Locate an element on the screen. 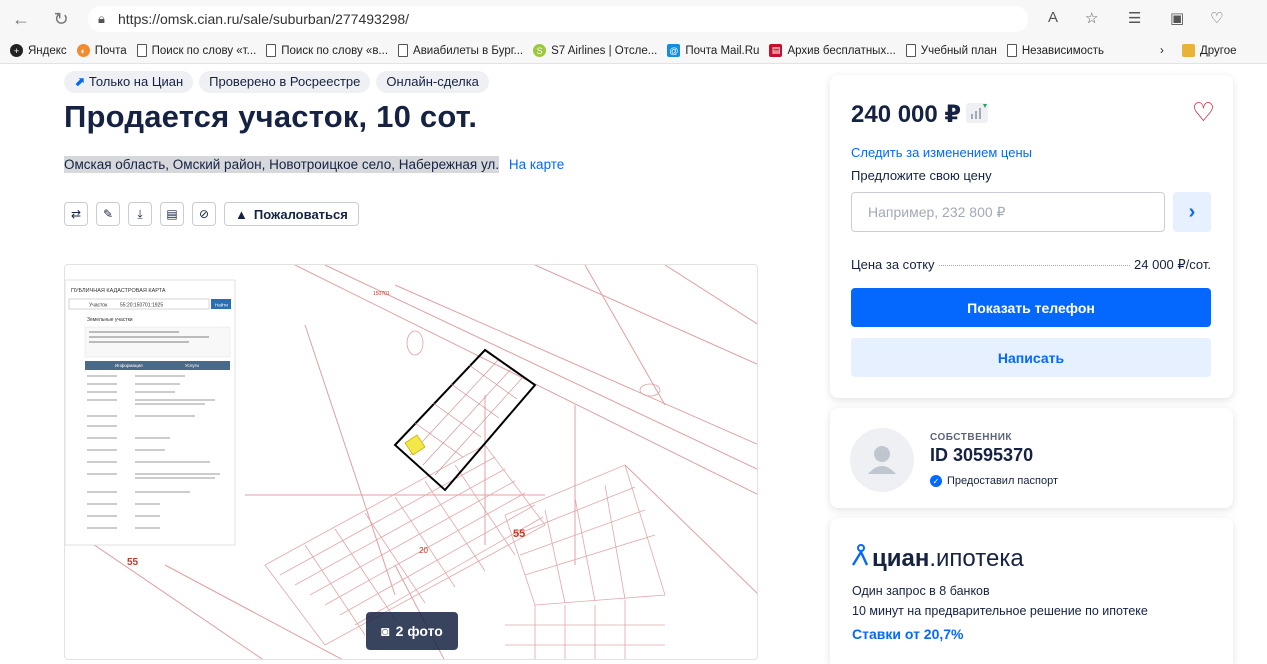 The width and height of the screenshot is (1267, 664). price-per-sotka: Цена за сотку 24 000 ₽/сот. is located at coordinates (1031, 265).